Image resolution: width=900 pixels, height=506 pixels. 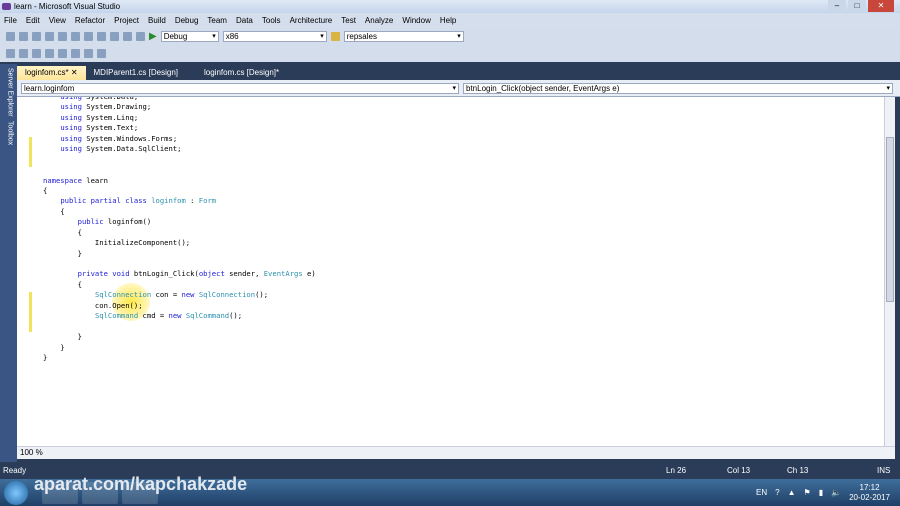 I want to click on cut-icon, so click(x=75, y=36).